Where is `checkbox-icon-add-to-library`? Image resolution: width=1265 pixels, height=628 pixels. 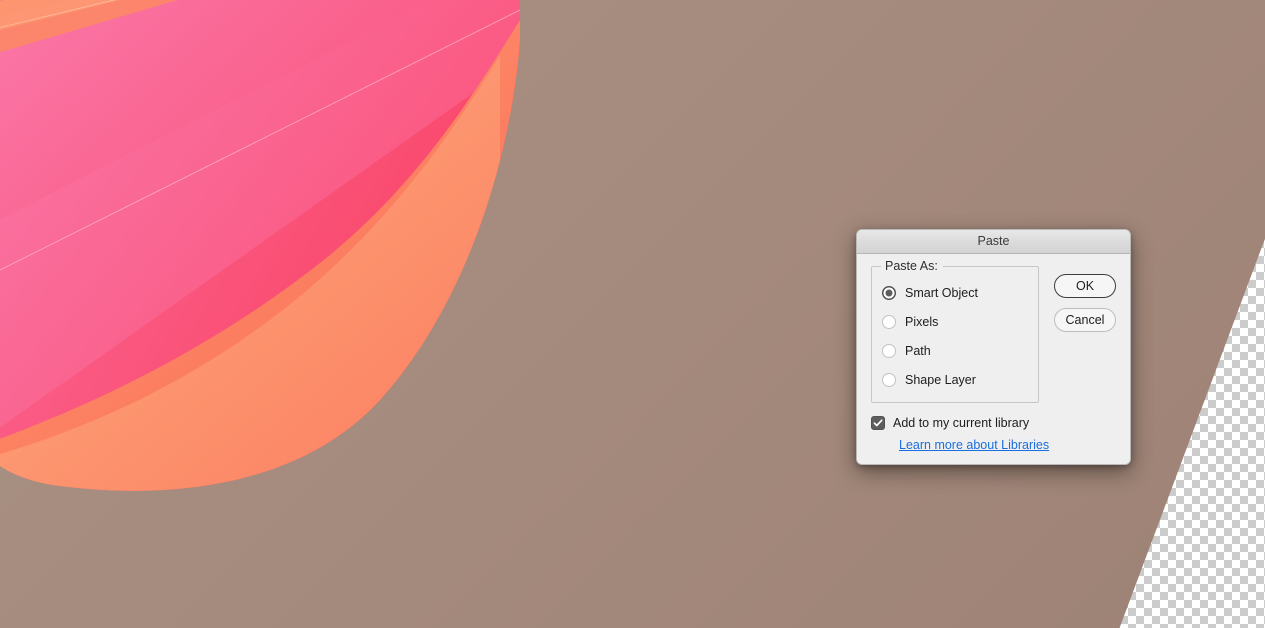
checkbox-icon-add-to-library is located at coordinates (878, 423).